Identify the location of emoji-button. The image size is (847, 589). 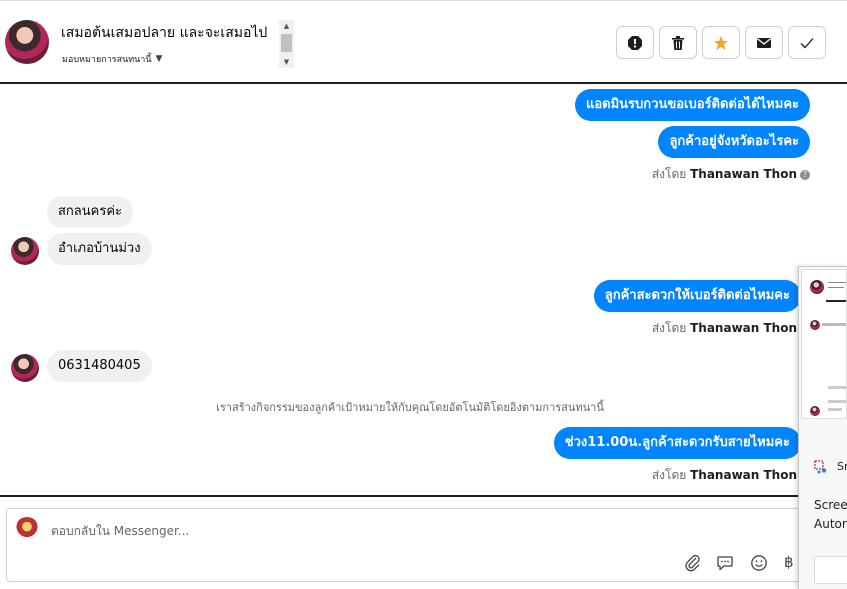
(759, 563).